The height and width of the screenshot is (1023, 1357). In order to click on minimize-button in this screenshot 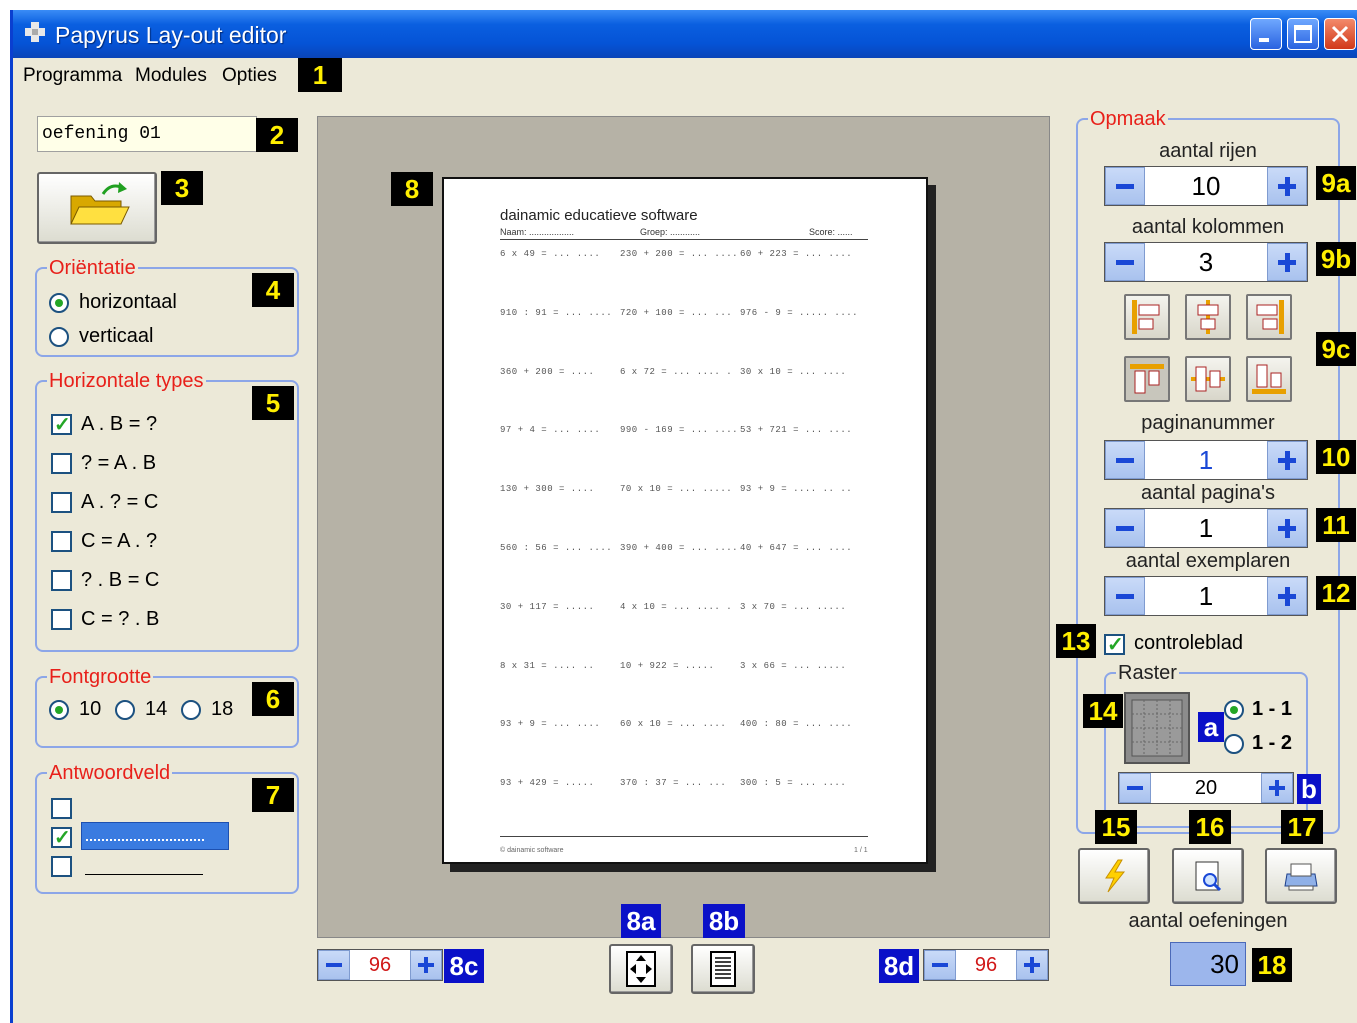, I will do `click(1266, 34)`.